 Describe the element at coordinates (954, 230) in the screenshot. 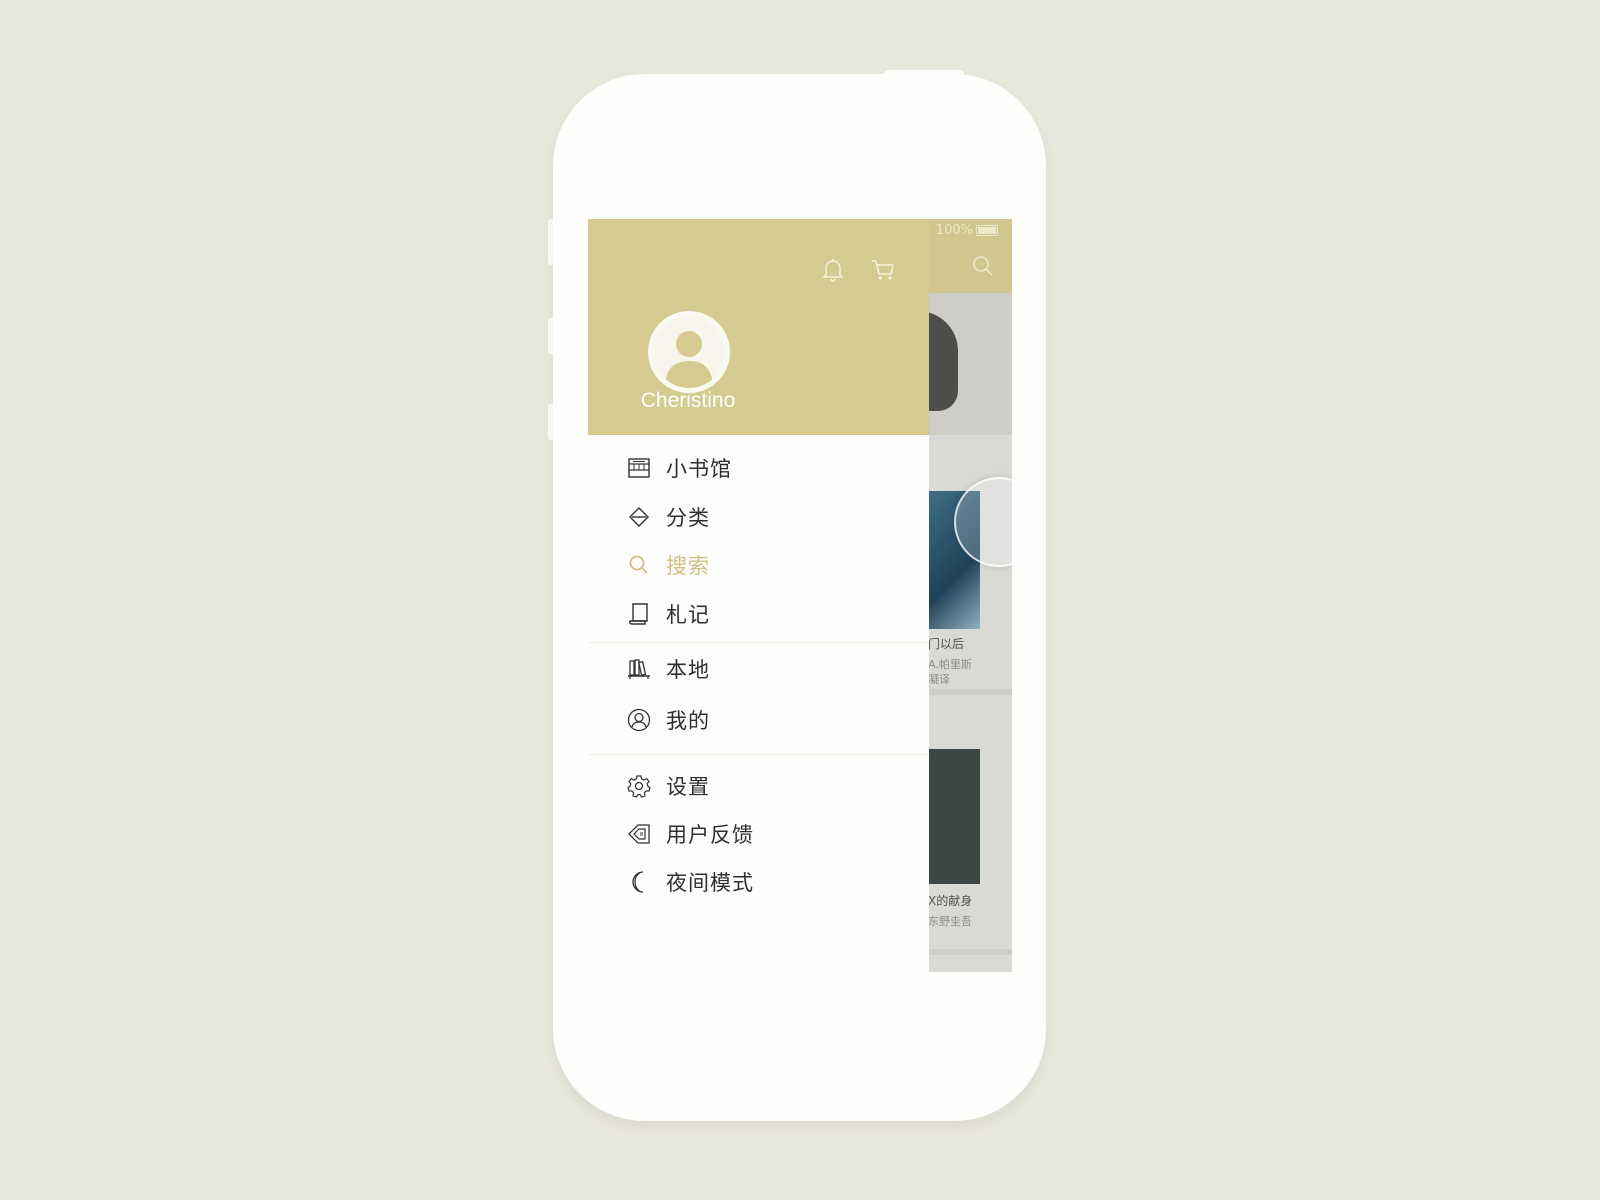

I see `battery-percent: 100%` at that location.